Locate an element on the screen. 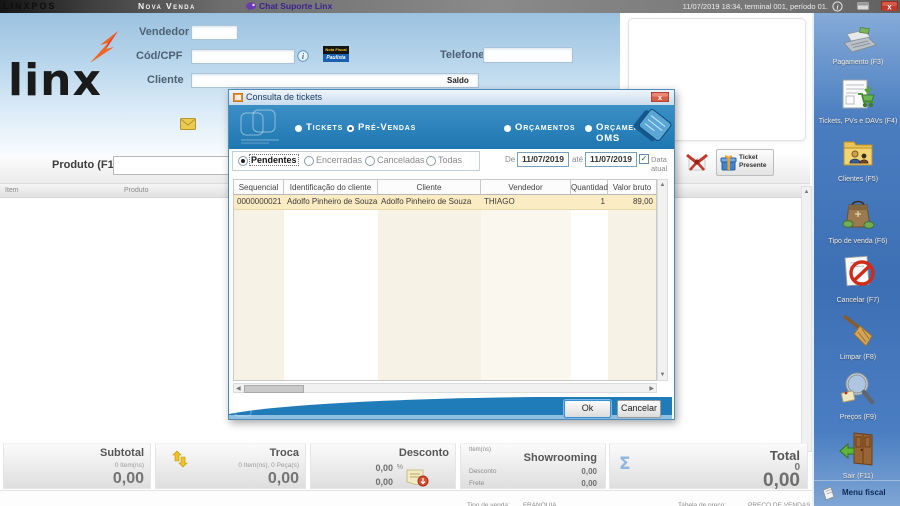  tab-dot-orcamentos is located at coordinates (507, 128).